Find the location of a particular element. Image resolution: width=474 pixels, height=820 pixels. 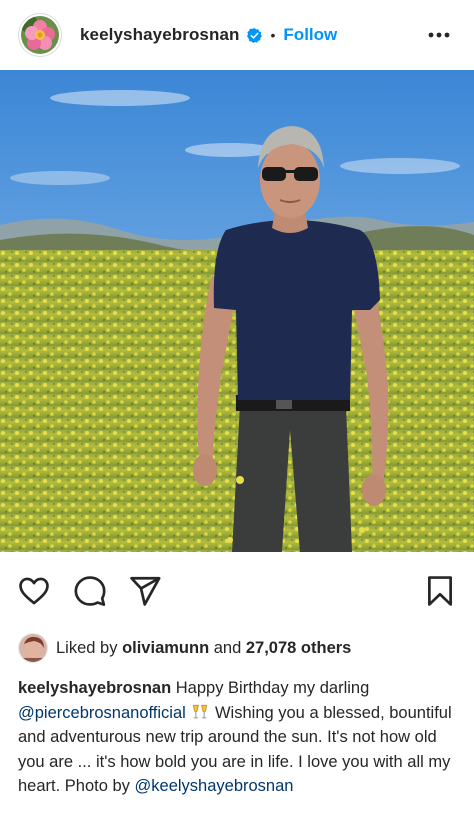

comment-icon is located at coordinates (90, 591).